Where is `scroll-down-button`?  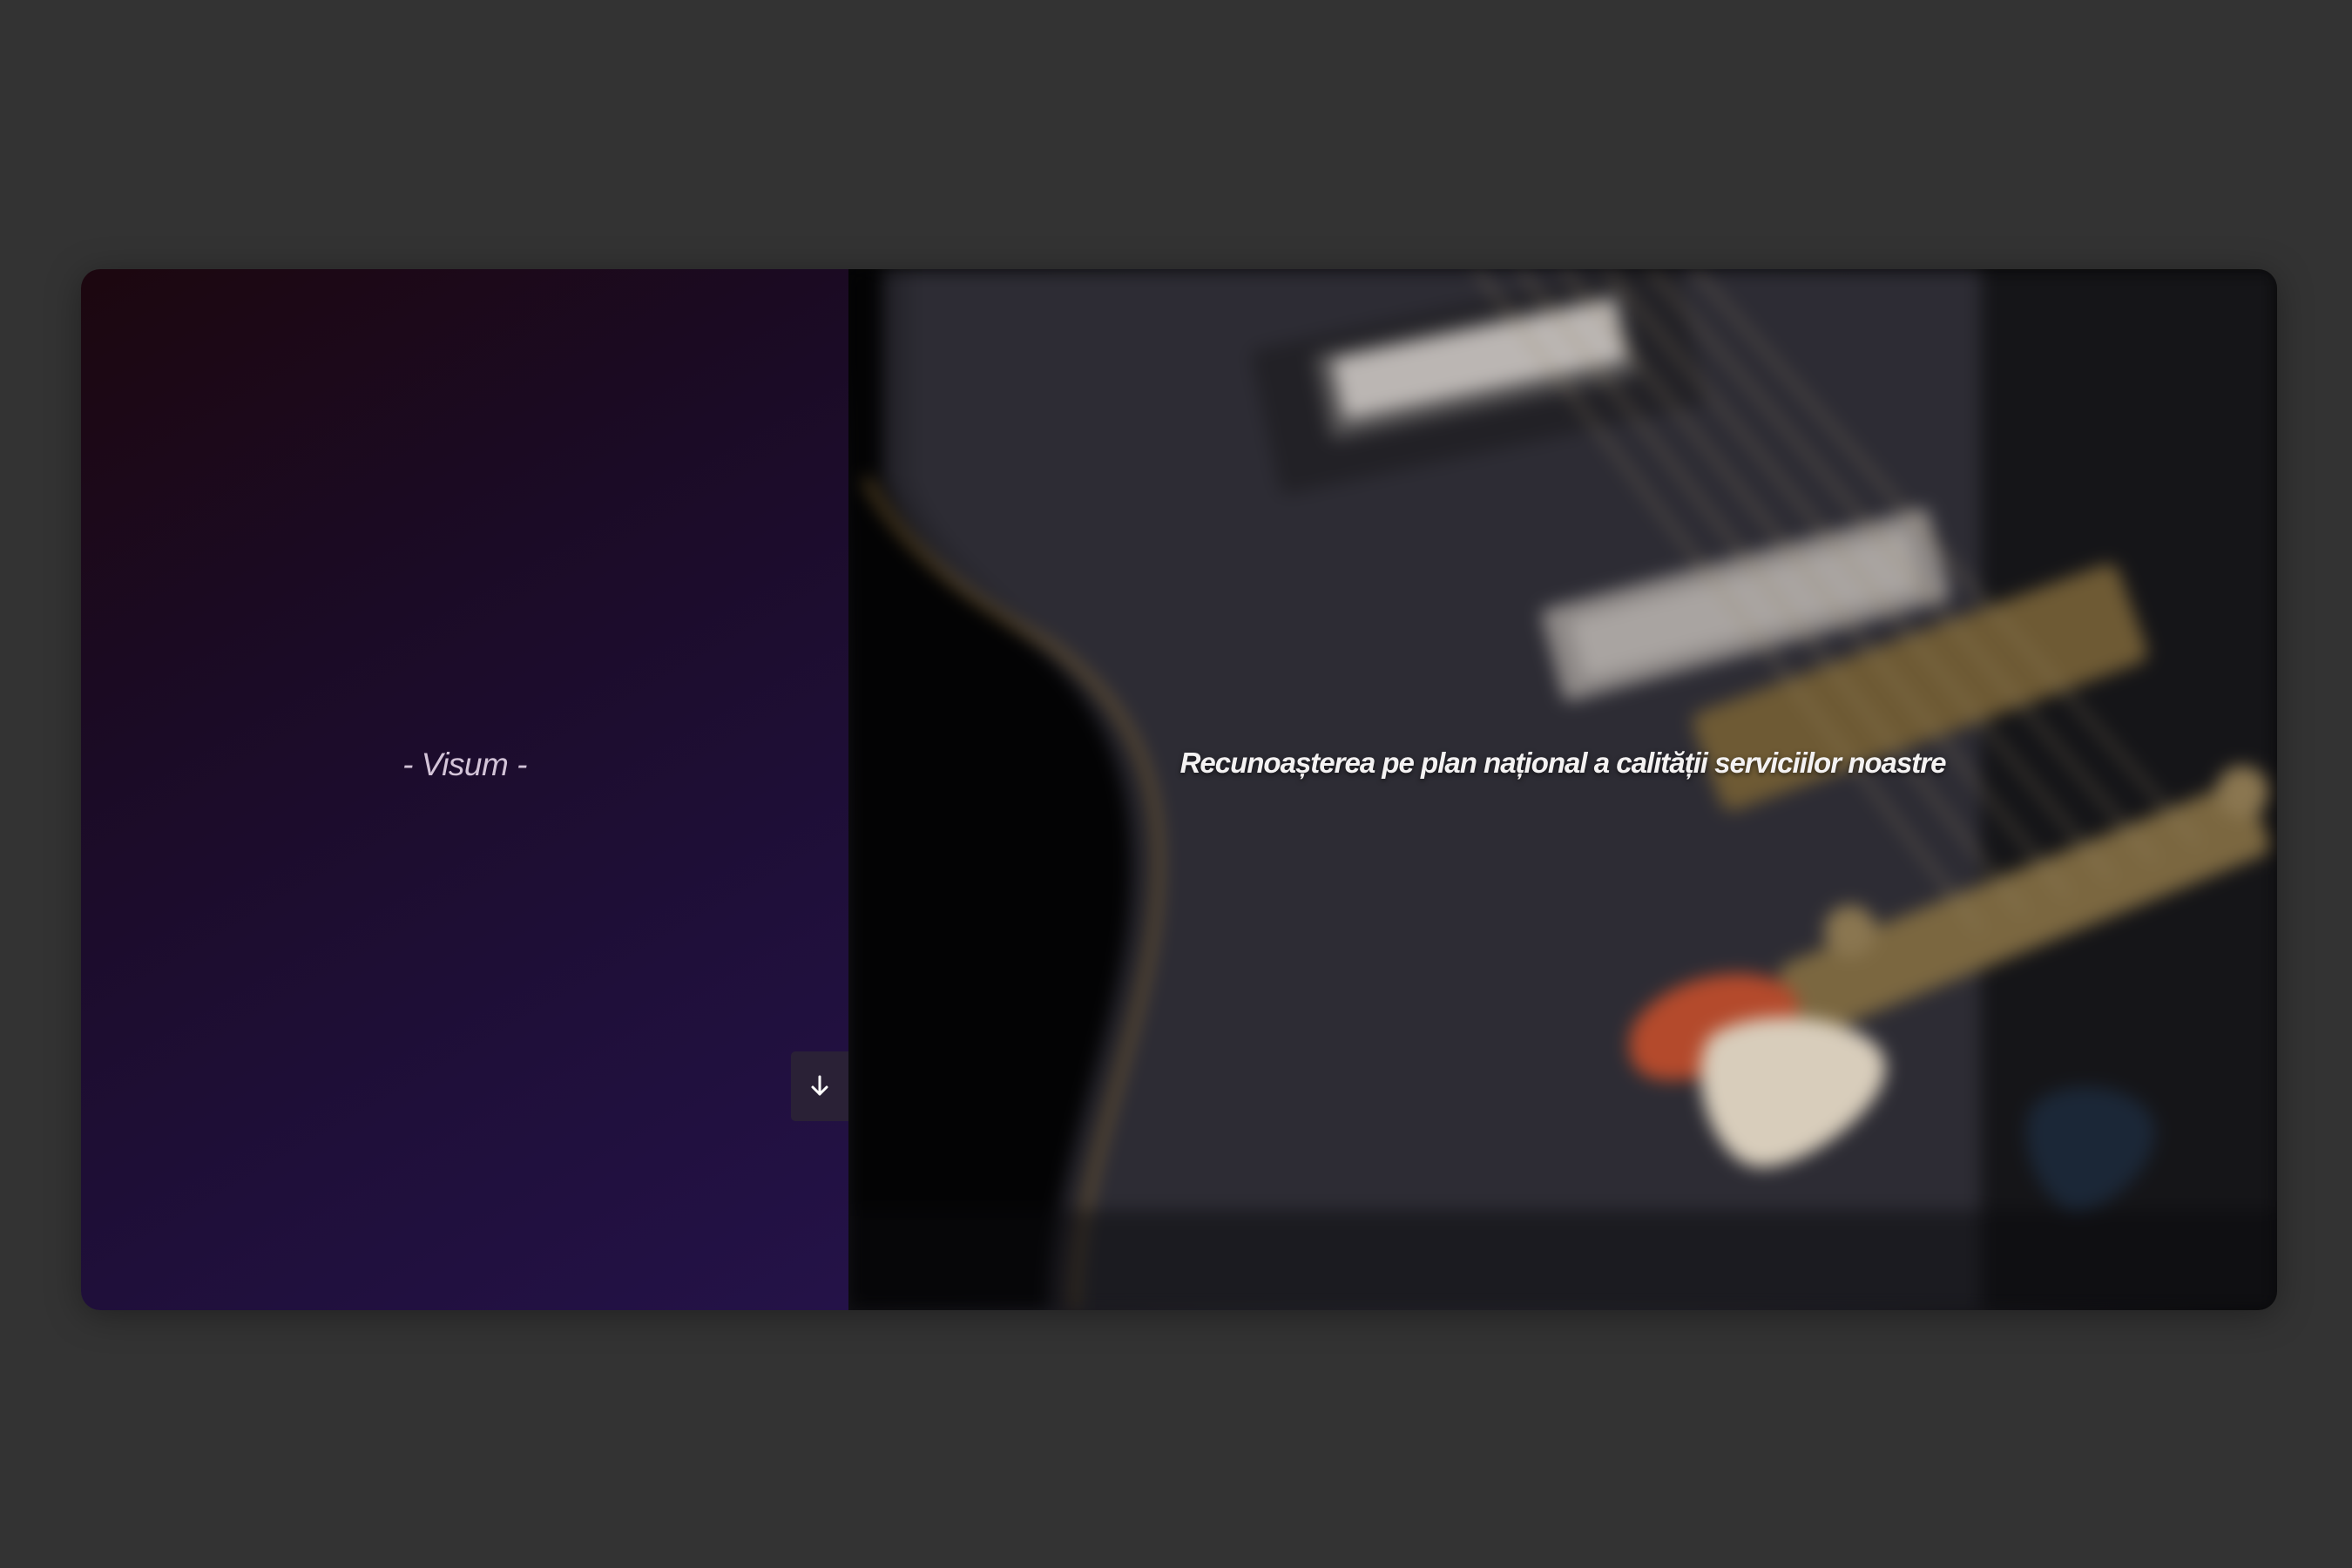 scroll-down-button is located at coordinates (820, 1086).